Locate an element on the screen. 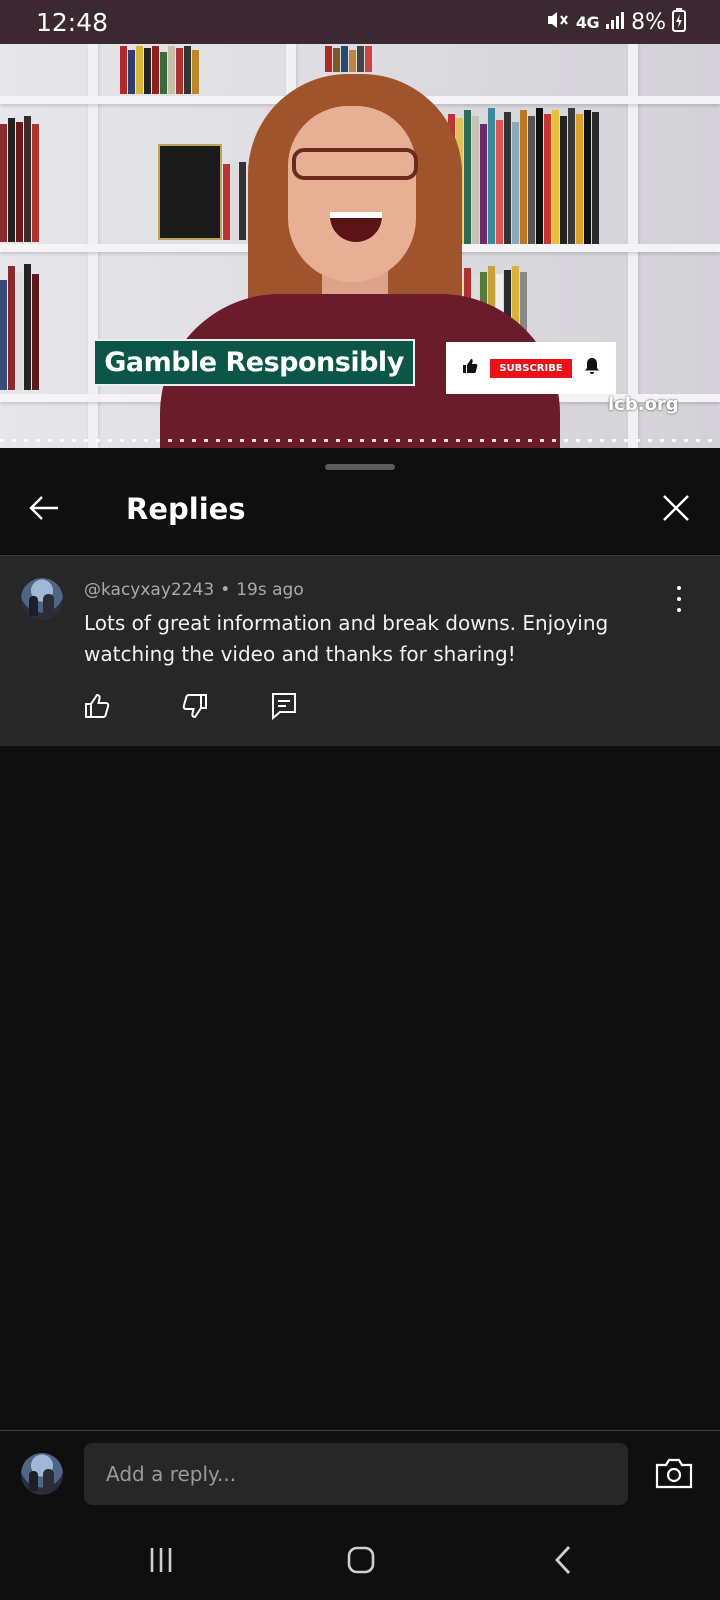 The height and width of the screenshot is (1600, 720). camera-button is located at coordinates (674, 1473).